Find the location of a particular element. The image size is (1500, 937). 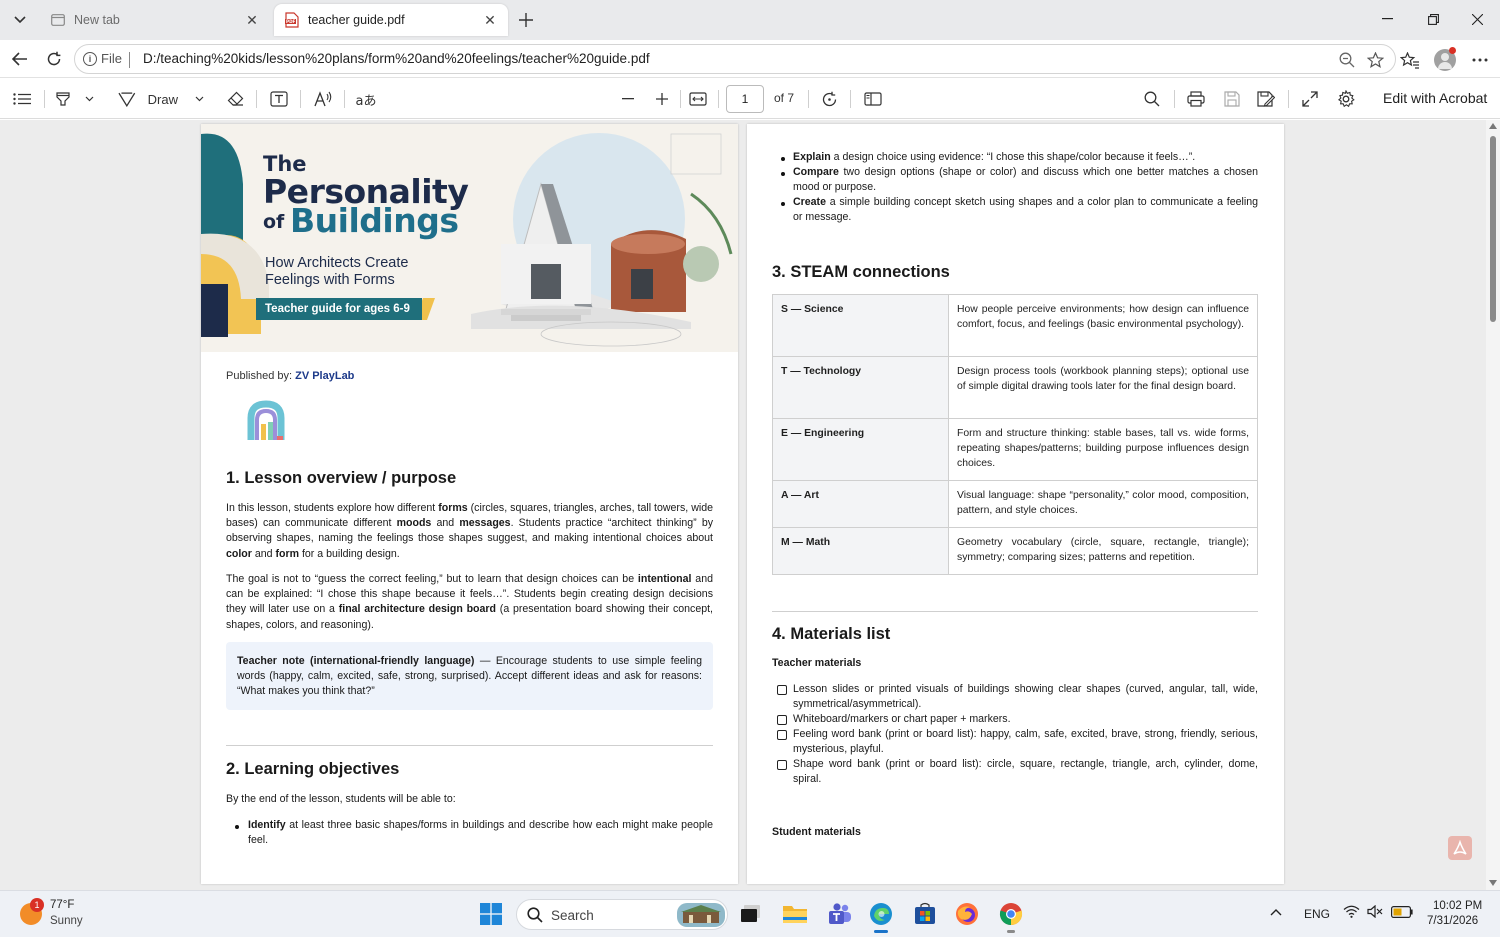

search-icon is located at coordinates (1152, 99).